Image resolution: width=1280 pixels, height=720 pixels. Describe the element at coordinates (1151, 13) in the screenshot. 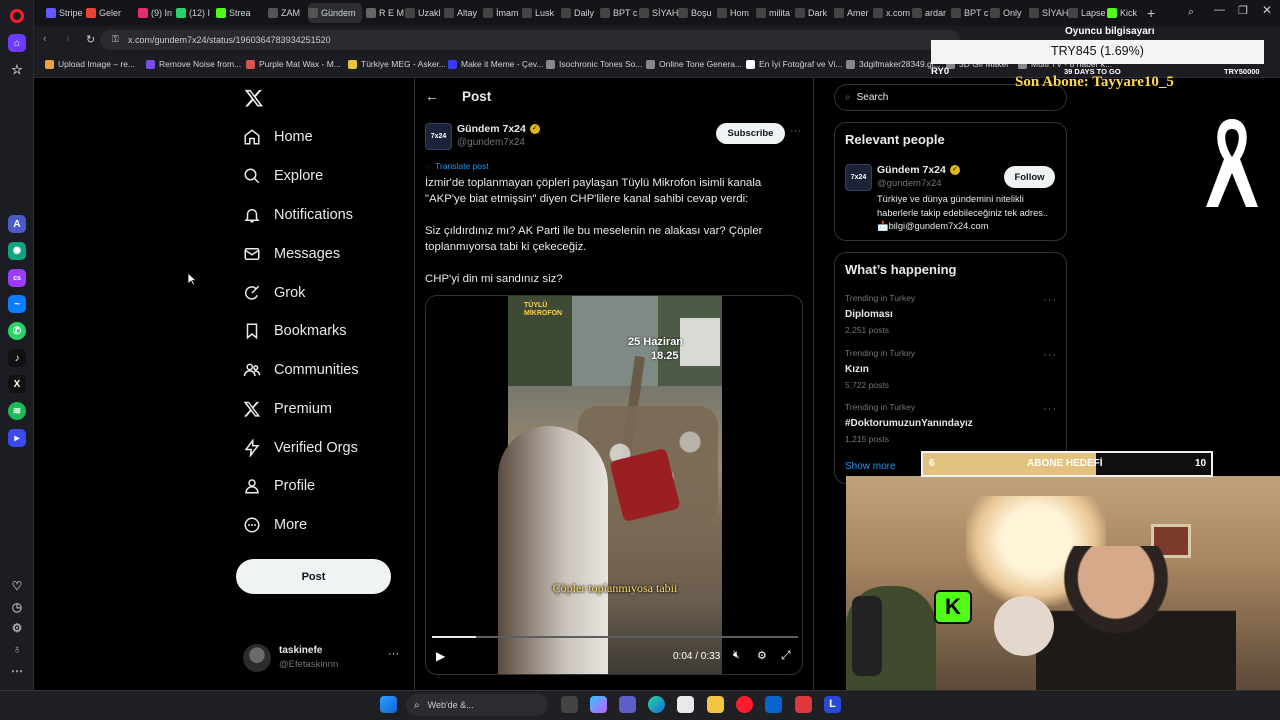

I see `new-tab-button: +` at that location.